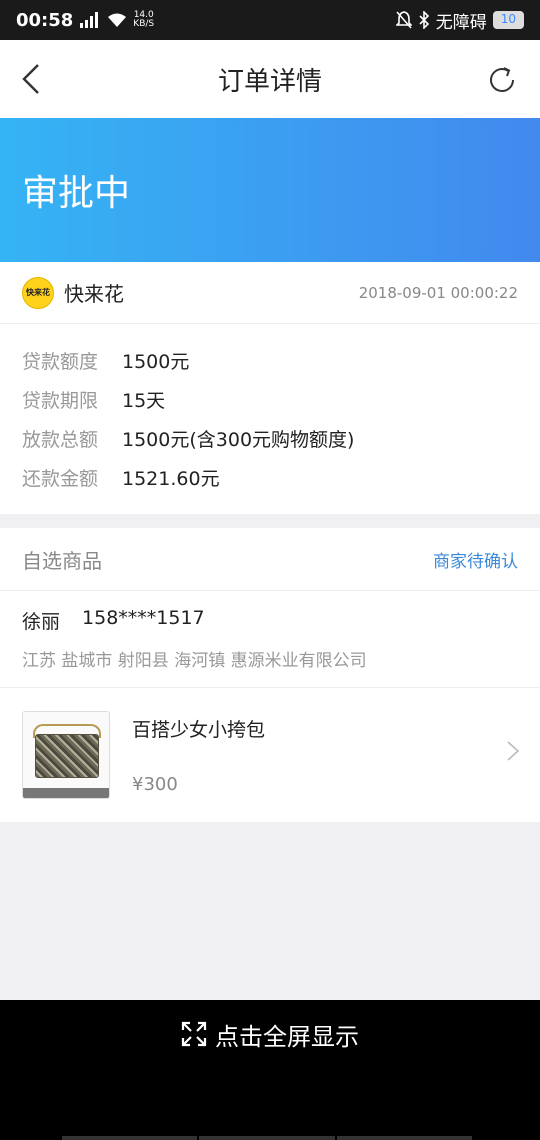  I want to click on detail-value: 1500元(含300元购物额度), so click(238, 440).